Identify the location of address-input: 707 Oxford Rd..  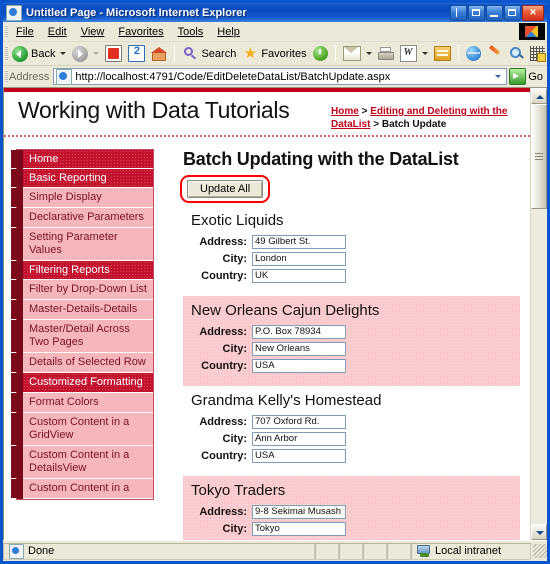
(299, 422).